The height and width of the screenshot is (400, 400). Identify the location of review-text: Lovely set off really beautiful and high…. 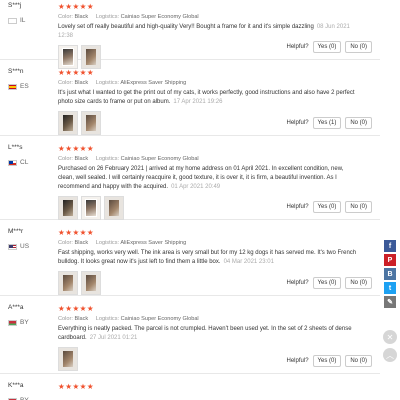
(208, 32).